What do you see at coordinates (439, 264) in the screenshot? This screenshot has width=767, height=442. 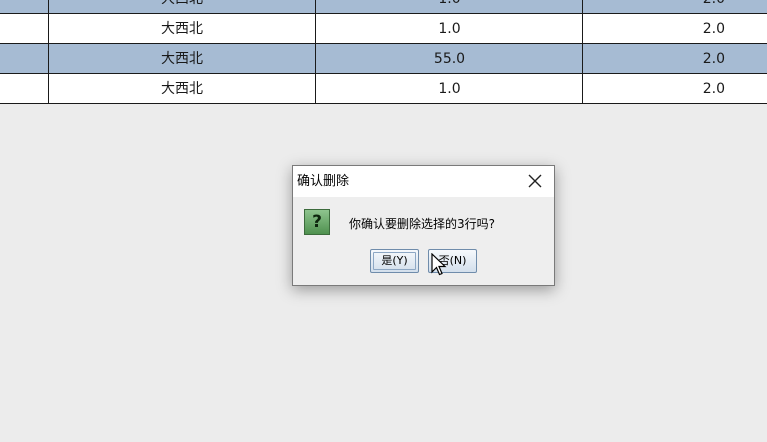 I see `mouse-cursor-icon` at bounding box center [439, 264].